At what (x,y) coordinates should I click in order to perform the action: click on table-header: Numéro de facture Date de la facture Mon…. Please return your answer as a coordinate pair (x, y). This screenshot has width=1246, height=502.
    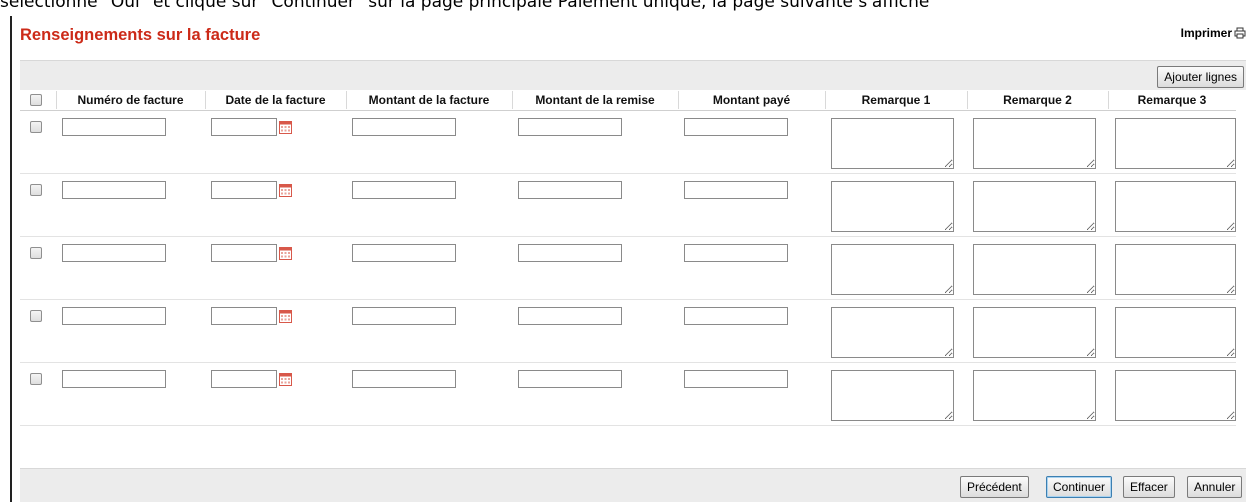
    Looking at the image, I should click on (628, 100).